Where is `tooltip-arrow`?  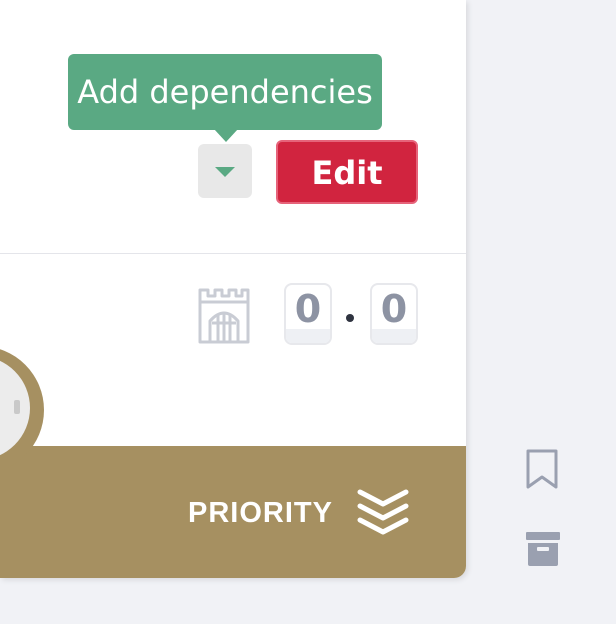
tooltip-arrow is located at coordinates (226, 135).